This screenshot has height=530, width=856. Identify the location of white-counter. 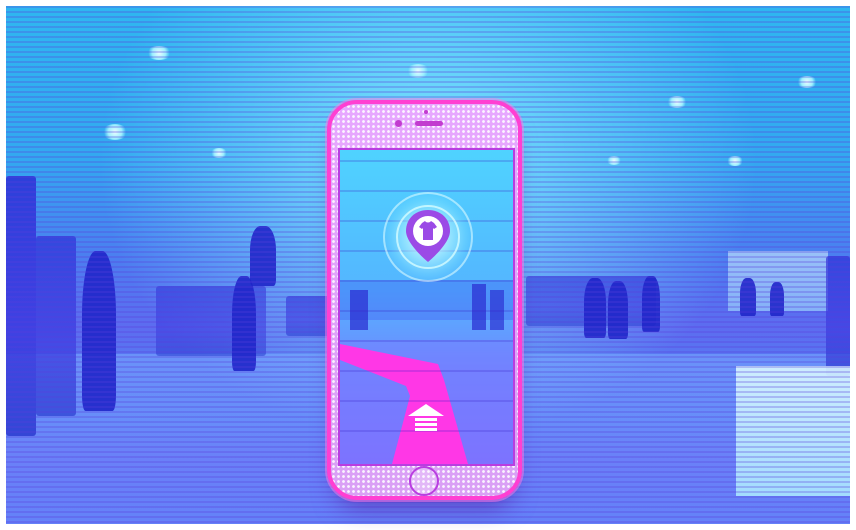
(793, 431).